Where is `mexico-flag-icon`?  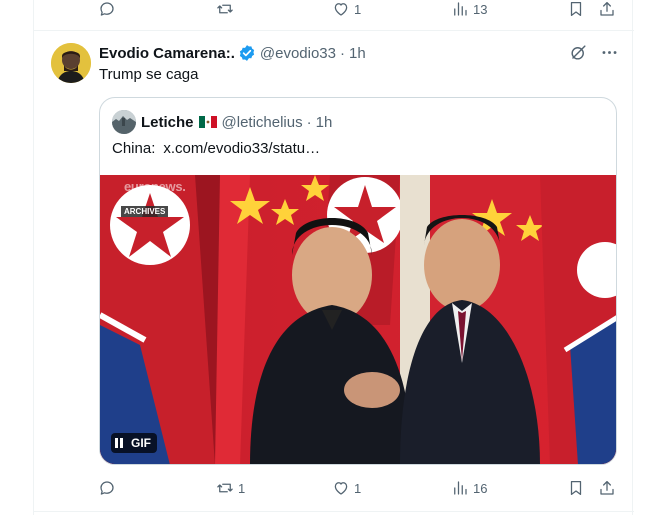 mexico-flag-icon is located at coordinates (207, 122).